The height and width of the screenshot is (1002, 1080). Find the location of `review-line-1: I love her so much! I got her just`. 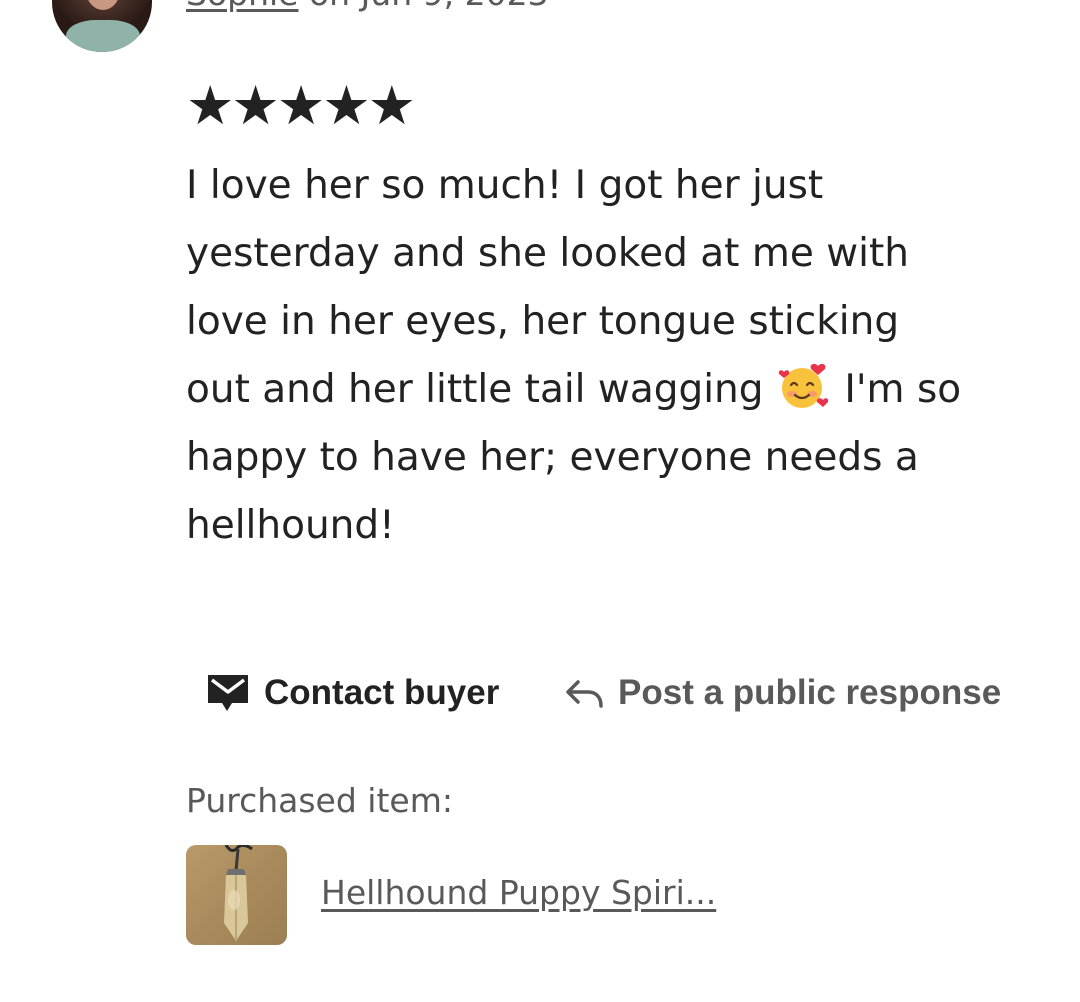

review-line-1: I love her so much! I got her just is located at coordinates (505, 185).